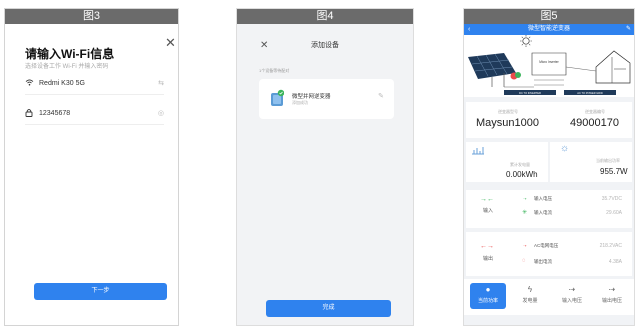 The width and height of the screenshot is (636, 329). I want to click on power-icon: ●, so click(488, 289).